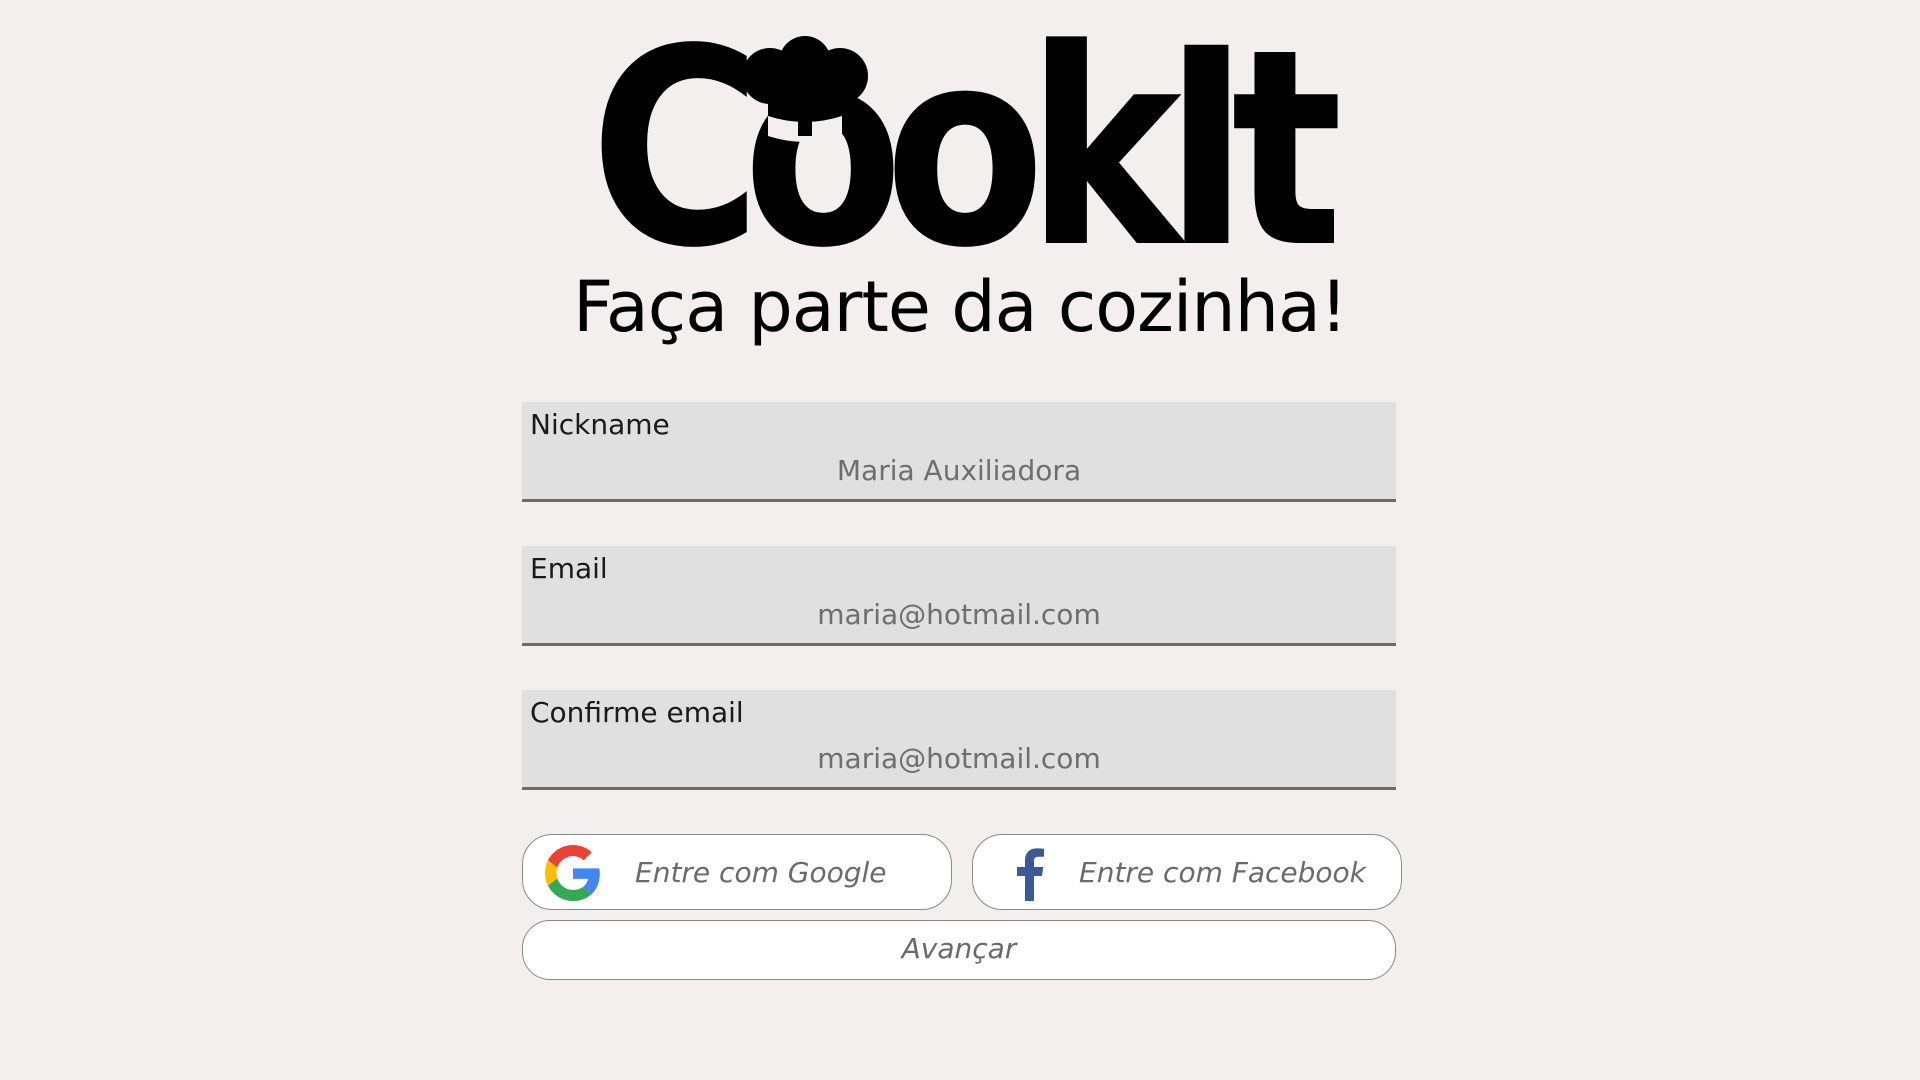  What do you see at coordinates (959, 758) in the screenshot?
I see `confirm-email-input` at bounding box center [959, 758].